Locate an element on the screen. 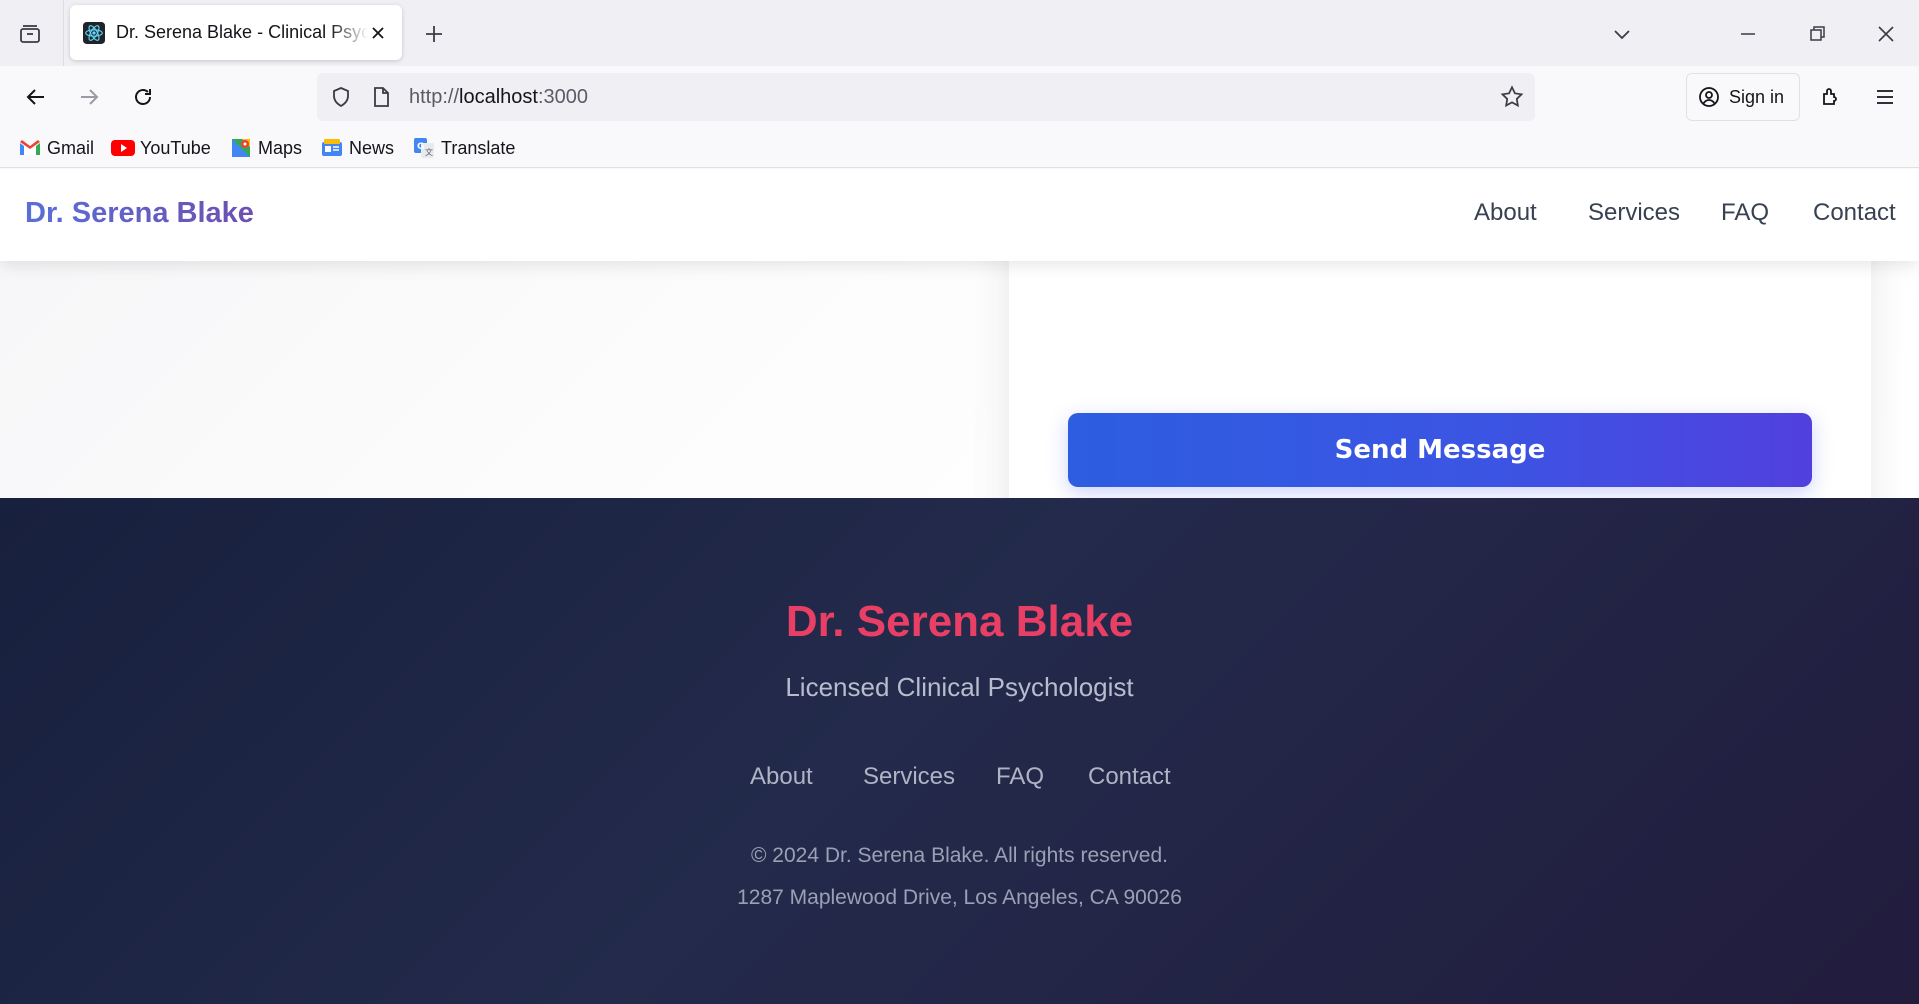  list-all-tabs-chevron-icon is located at coordinates (1622, 34).